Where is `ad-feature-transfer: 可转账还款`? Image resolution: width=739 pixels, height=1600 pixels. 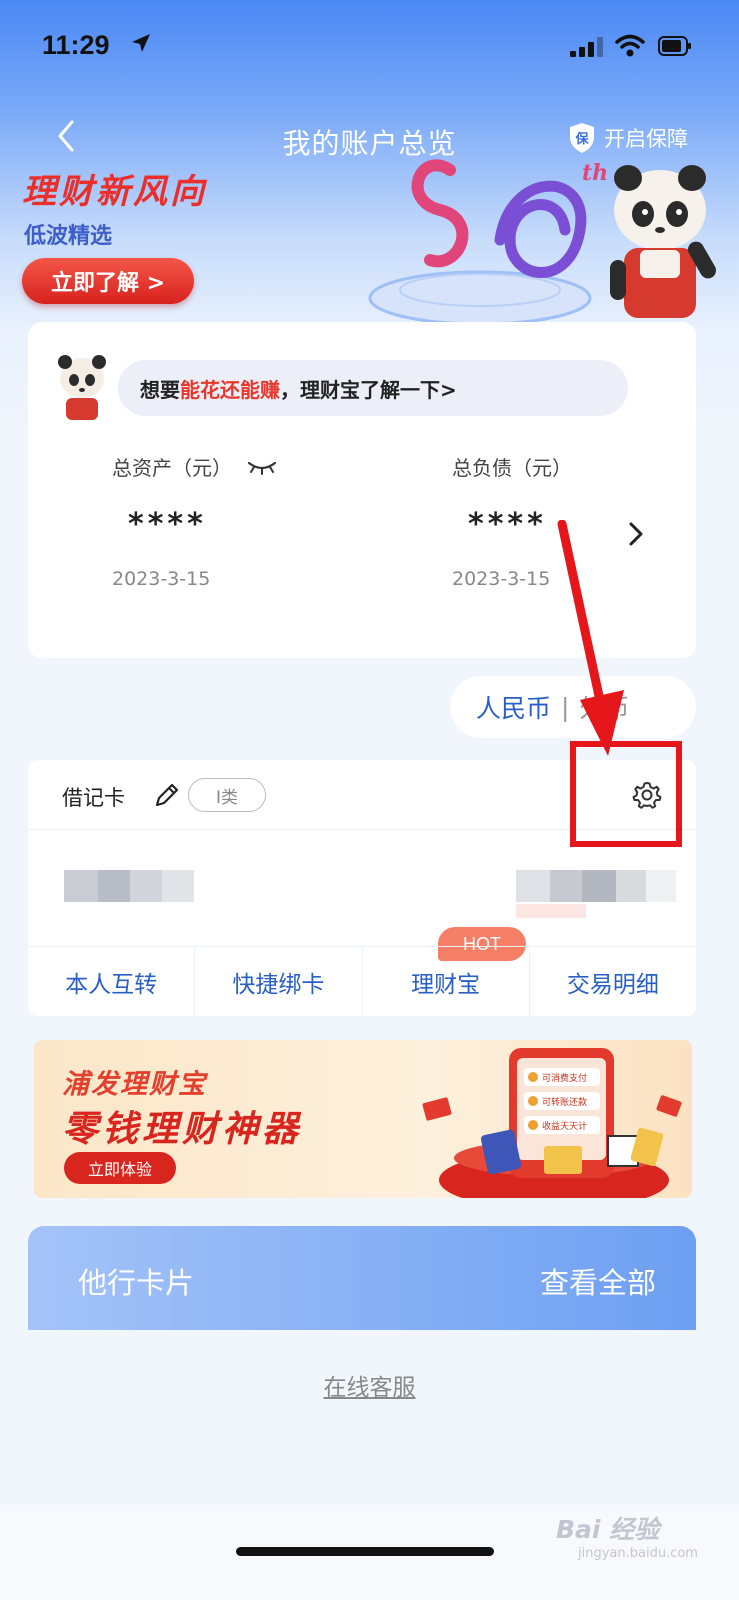 ad-feature-transfer: 可转账还款 is located at coordinates (564, 1102).